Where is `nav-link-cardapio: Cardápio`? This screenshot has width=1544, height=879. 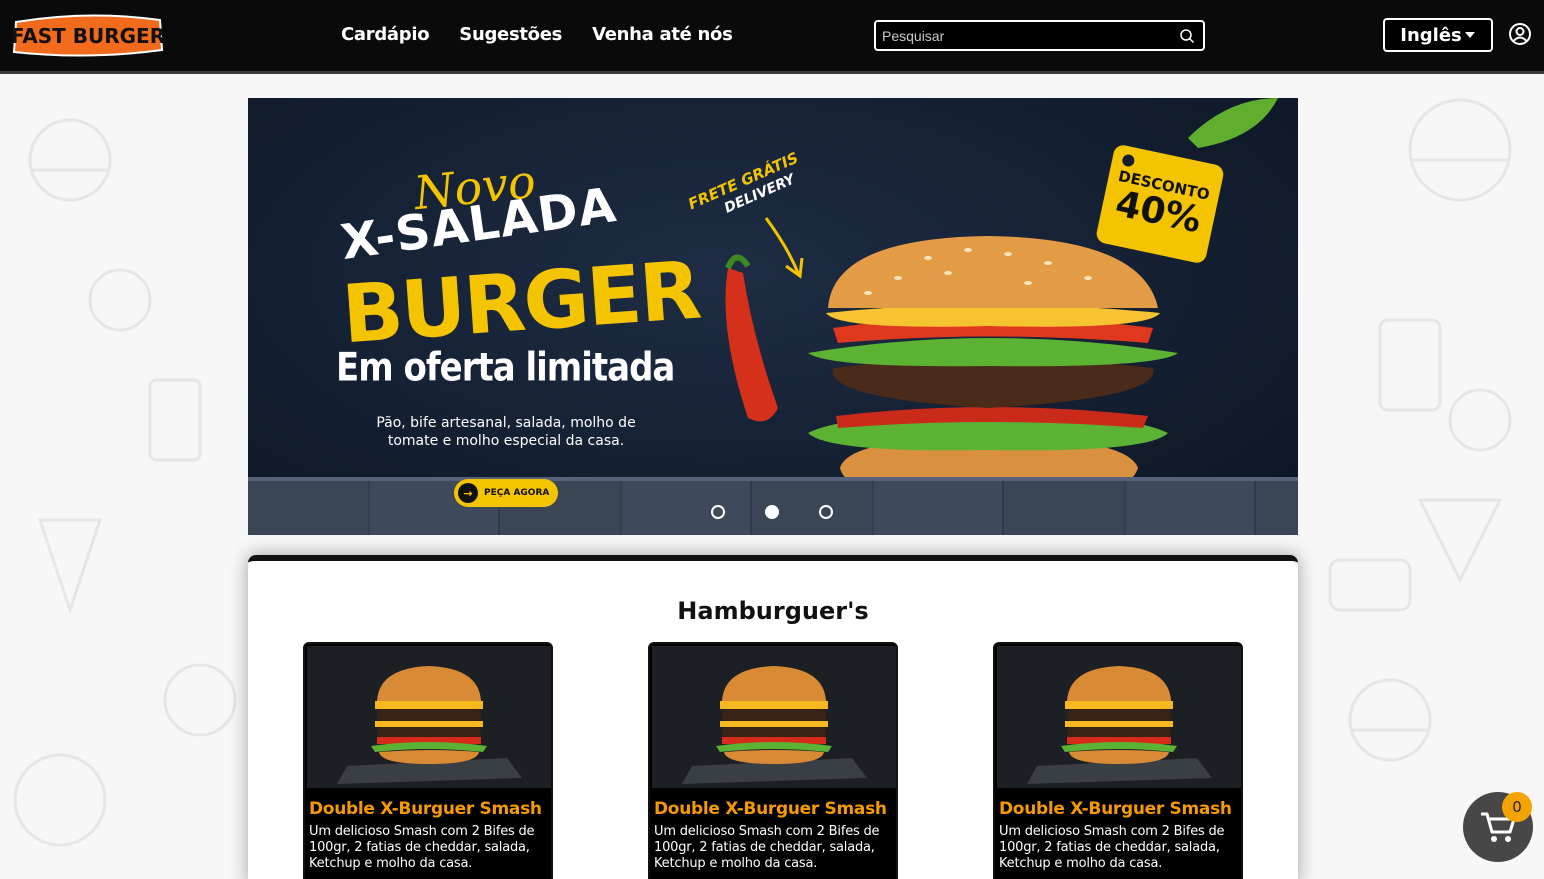
nav-link-cardapio: Cardápio is located at coordinates (385, 34).